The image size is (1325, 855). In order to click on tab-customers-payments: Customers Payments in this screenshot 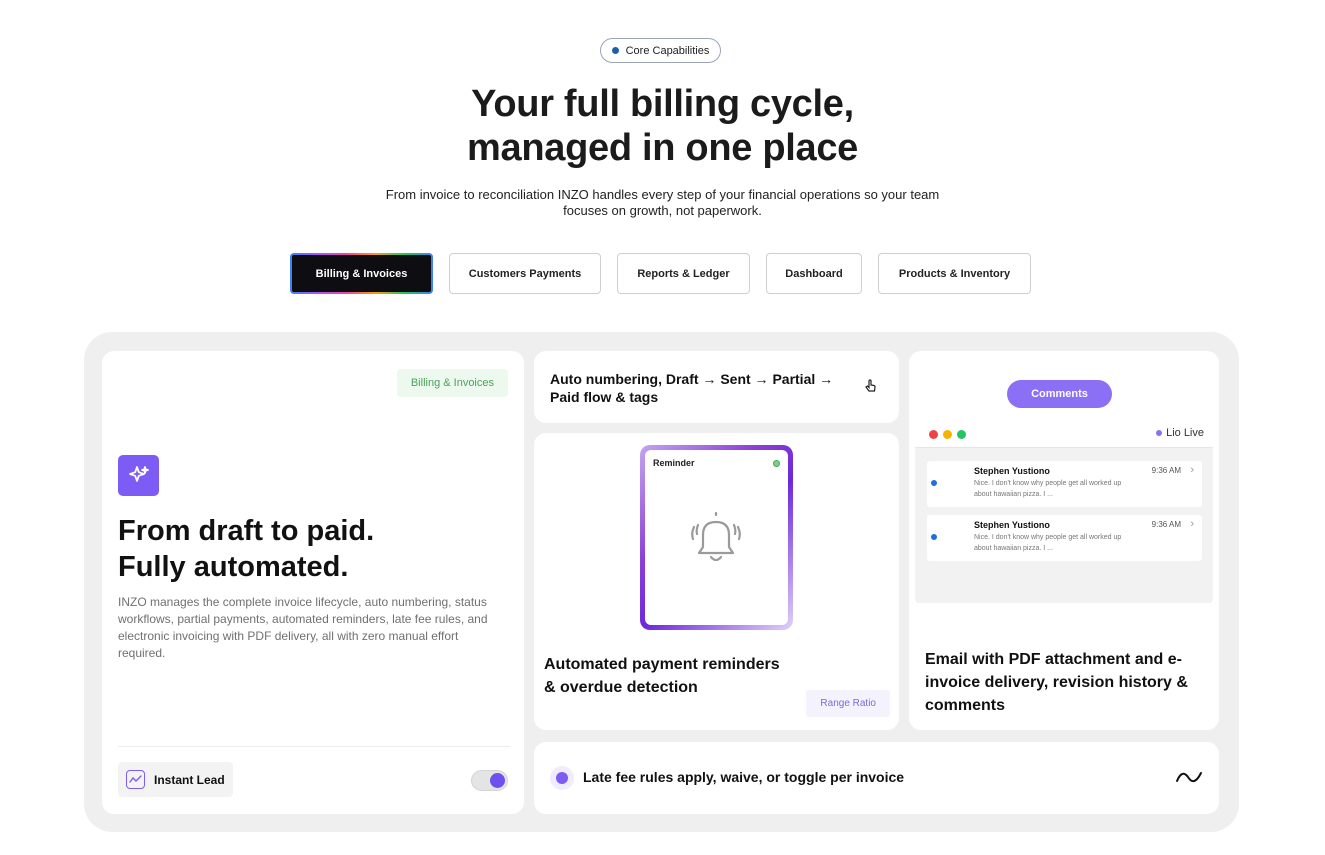, I will do `click(525, 273)`.